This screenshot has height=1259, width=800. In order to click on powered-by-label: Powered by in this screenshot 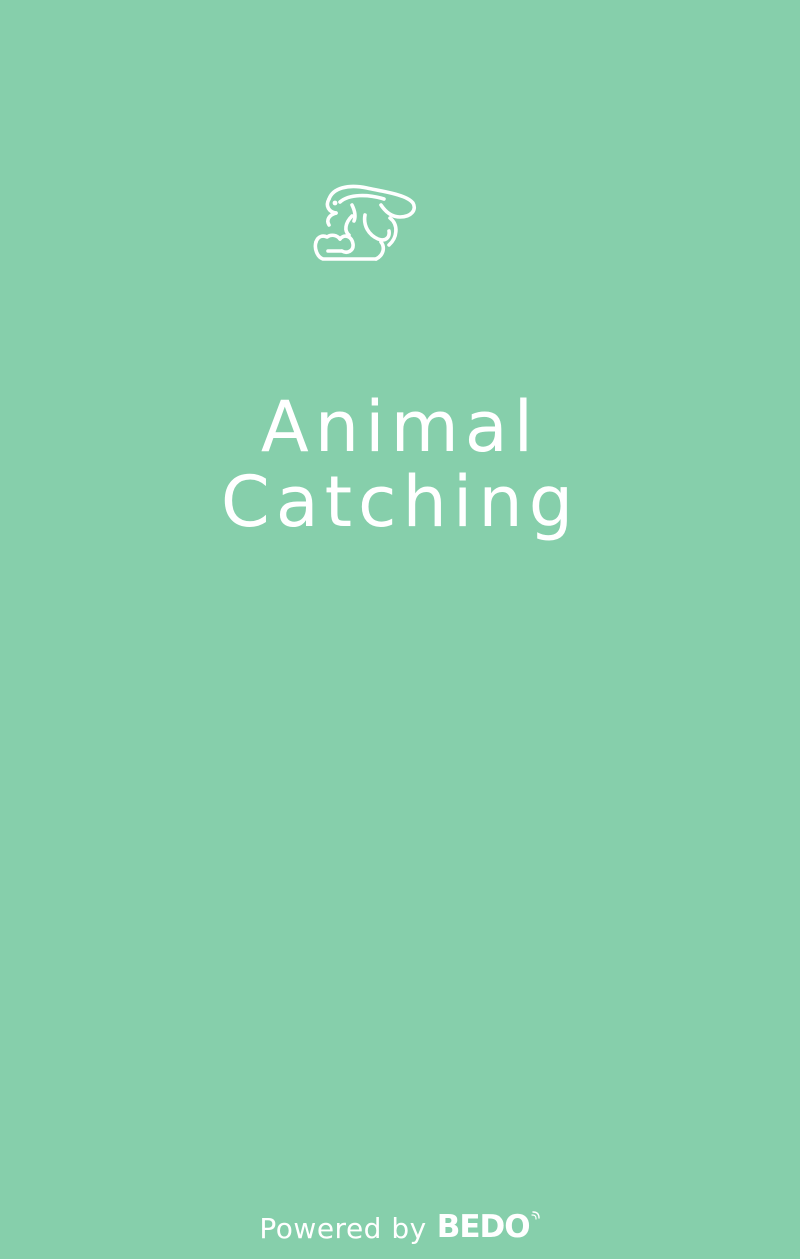, I will do `click(343, 1228)`.